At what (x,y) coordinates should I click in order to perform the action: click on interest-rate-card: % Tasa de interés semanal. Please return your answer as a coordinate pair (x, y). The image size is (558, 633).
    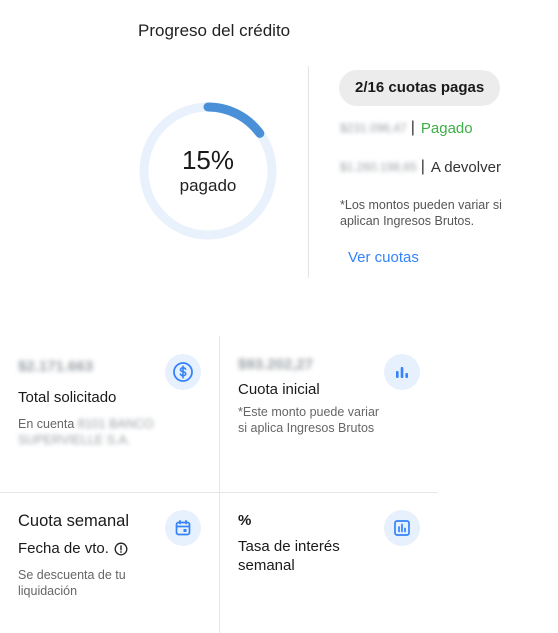
    Looking at the image, I should click on (328, 562).